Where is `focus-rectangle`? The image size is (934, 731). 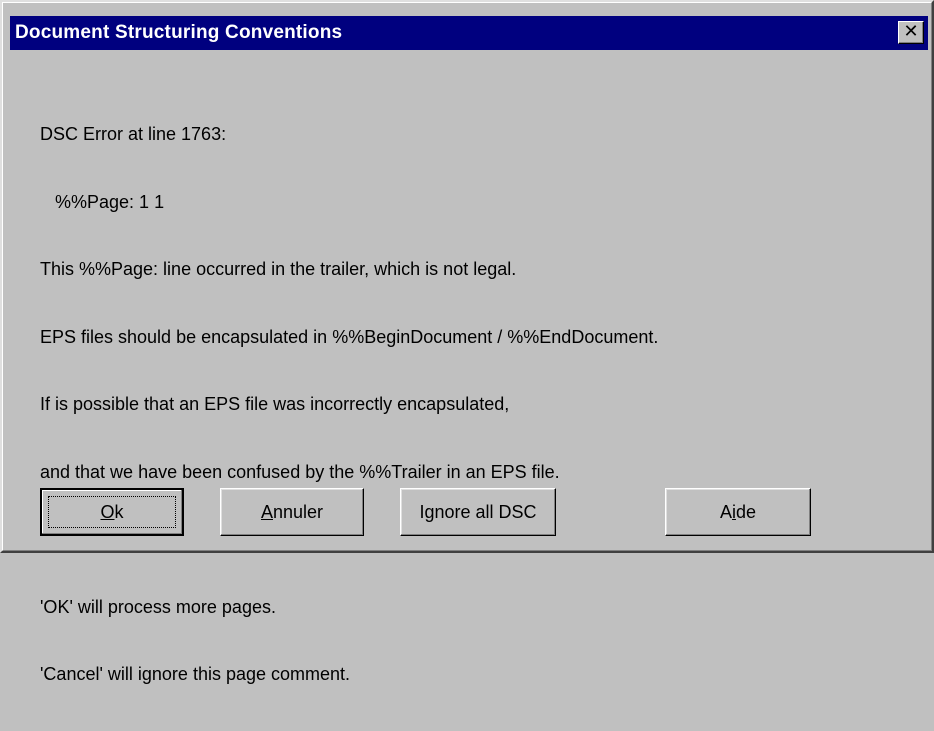 focus-rectangle is located at coordinates (112, 512).